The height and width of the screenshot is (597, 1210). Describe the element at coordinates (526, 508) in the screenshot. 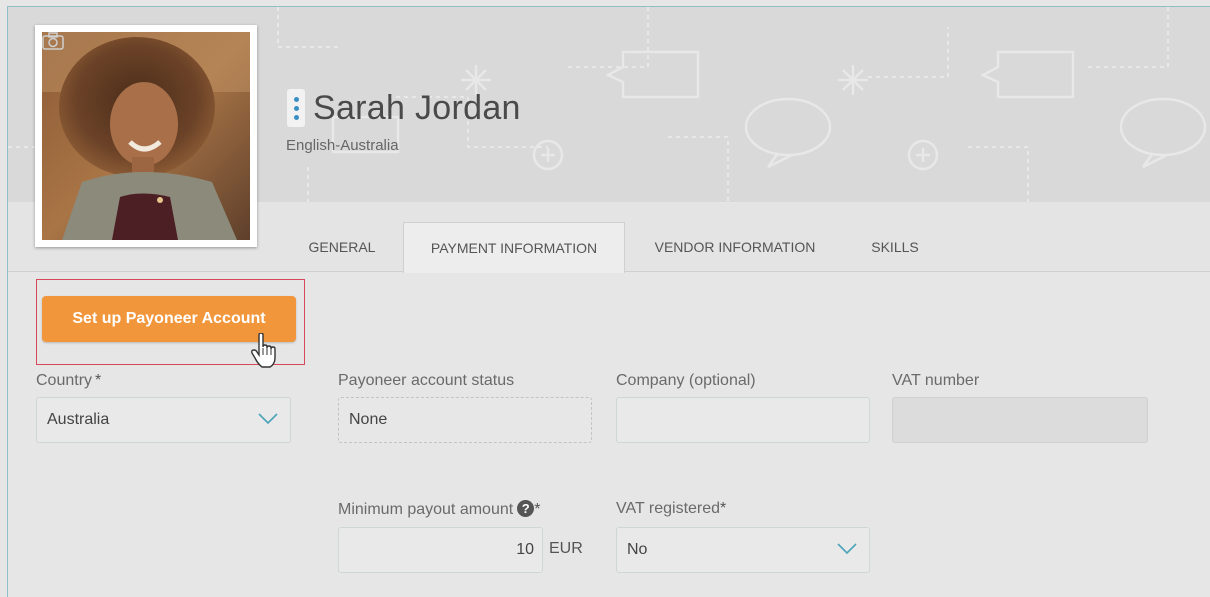

I see `question-circle-icon: ?` at that location.